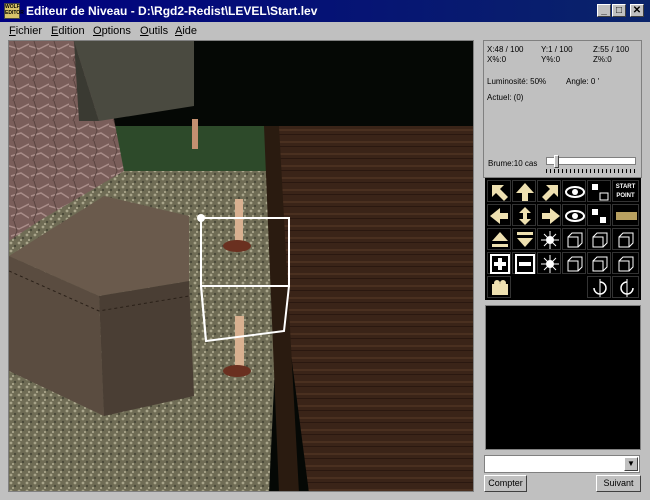  What do you see at coordinates (631, 464) in the screenshot?
I see `chevron-down-icon: ▼` at bounding box center [631, 464].